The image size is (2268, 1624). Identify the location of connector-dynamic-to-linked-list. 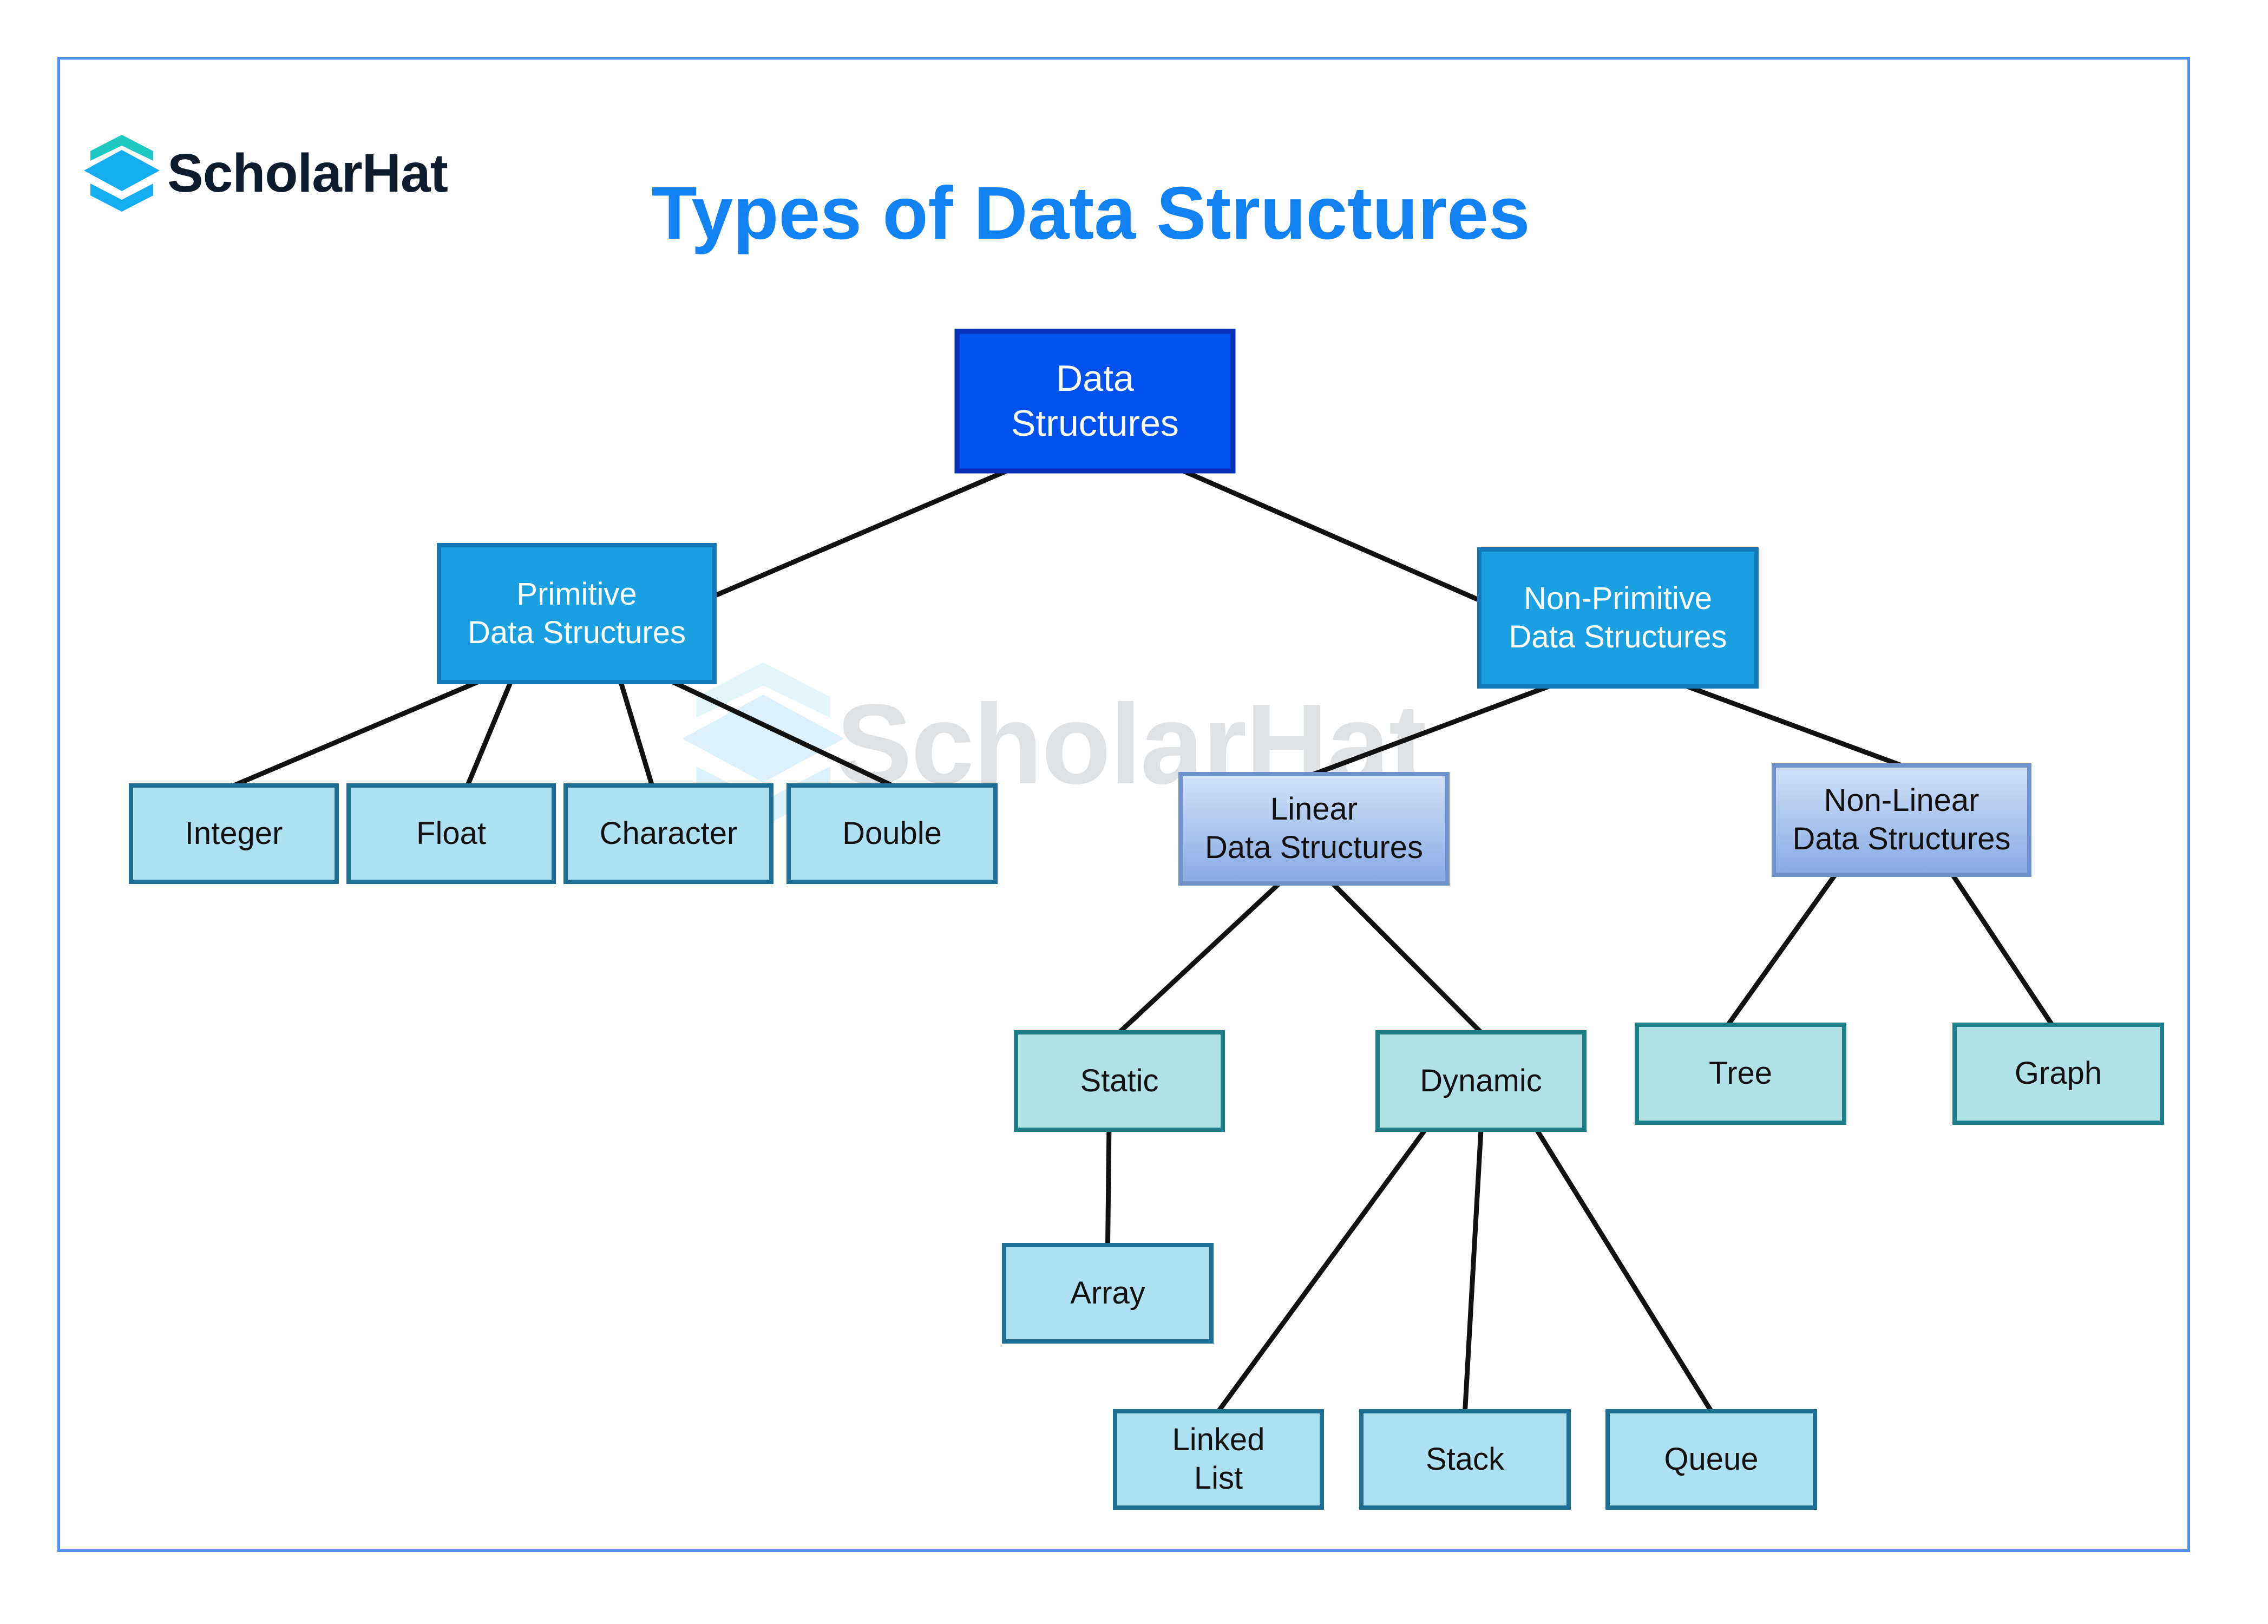
(1322, 1270).